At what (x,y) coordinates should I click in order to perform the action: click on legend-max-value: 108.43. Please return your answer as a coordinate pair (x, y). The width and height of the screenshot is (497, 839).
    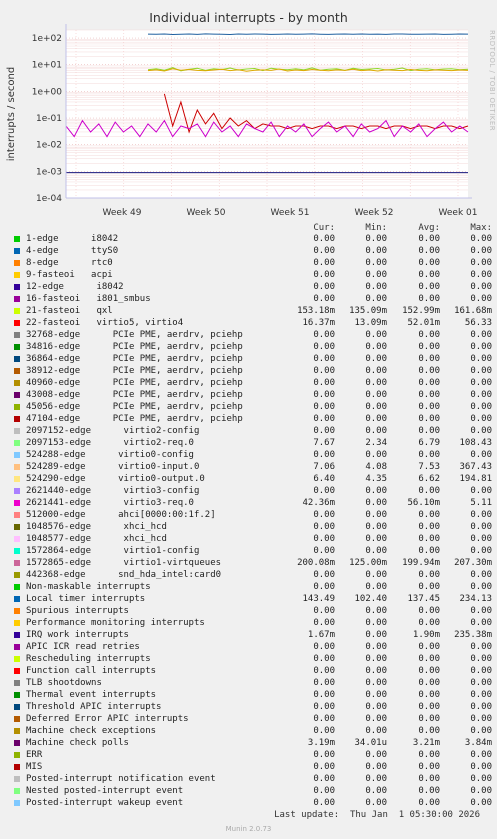
    Looking at the image, I should click on (475, 443).